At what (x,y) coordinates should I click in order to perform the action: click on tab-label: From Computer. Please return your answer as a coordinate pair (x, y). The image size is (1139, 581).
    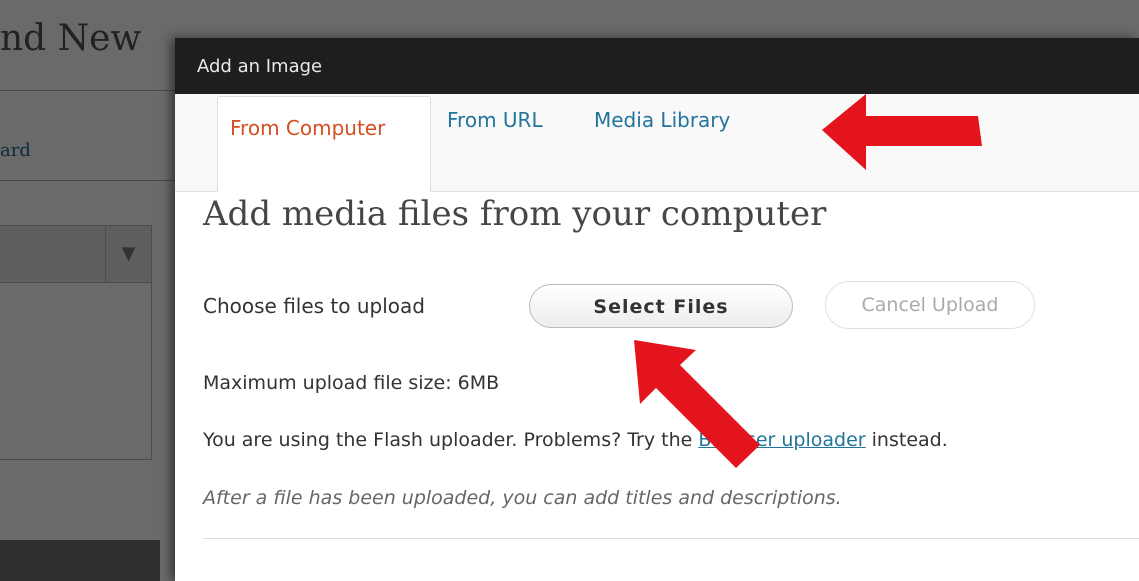
    Looking at the image, I should click on (308, 128).